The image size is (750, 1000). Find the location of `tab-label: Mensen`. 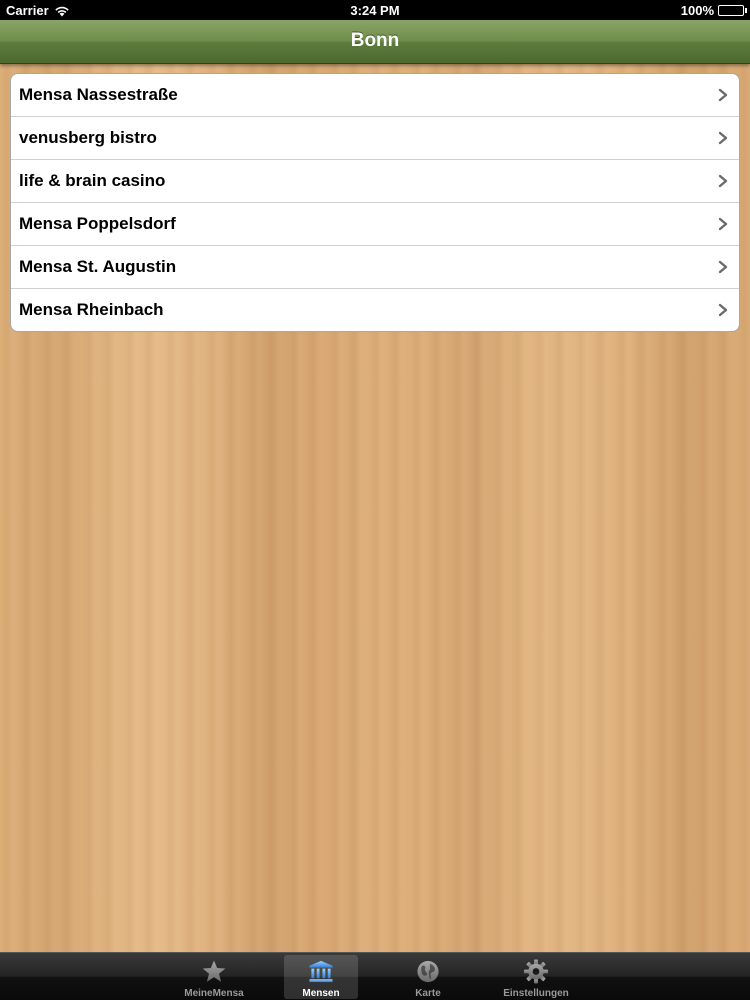

tab-label: Mensen is located at coordinates (321, 993).